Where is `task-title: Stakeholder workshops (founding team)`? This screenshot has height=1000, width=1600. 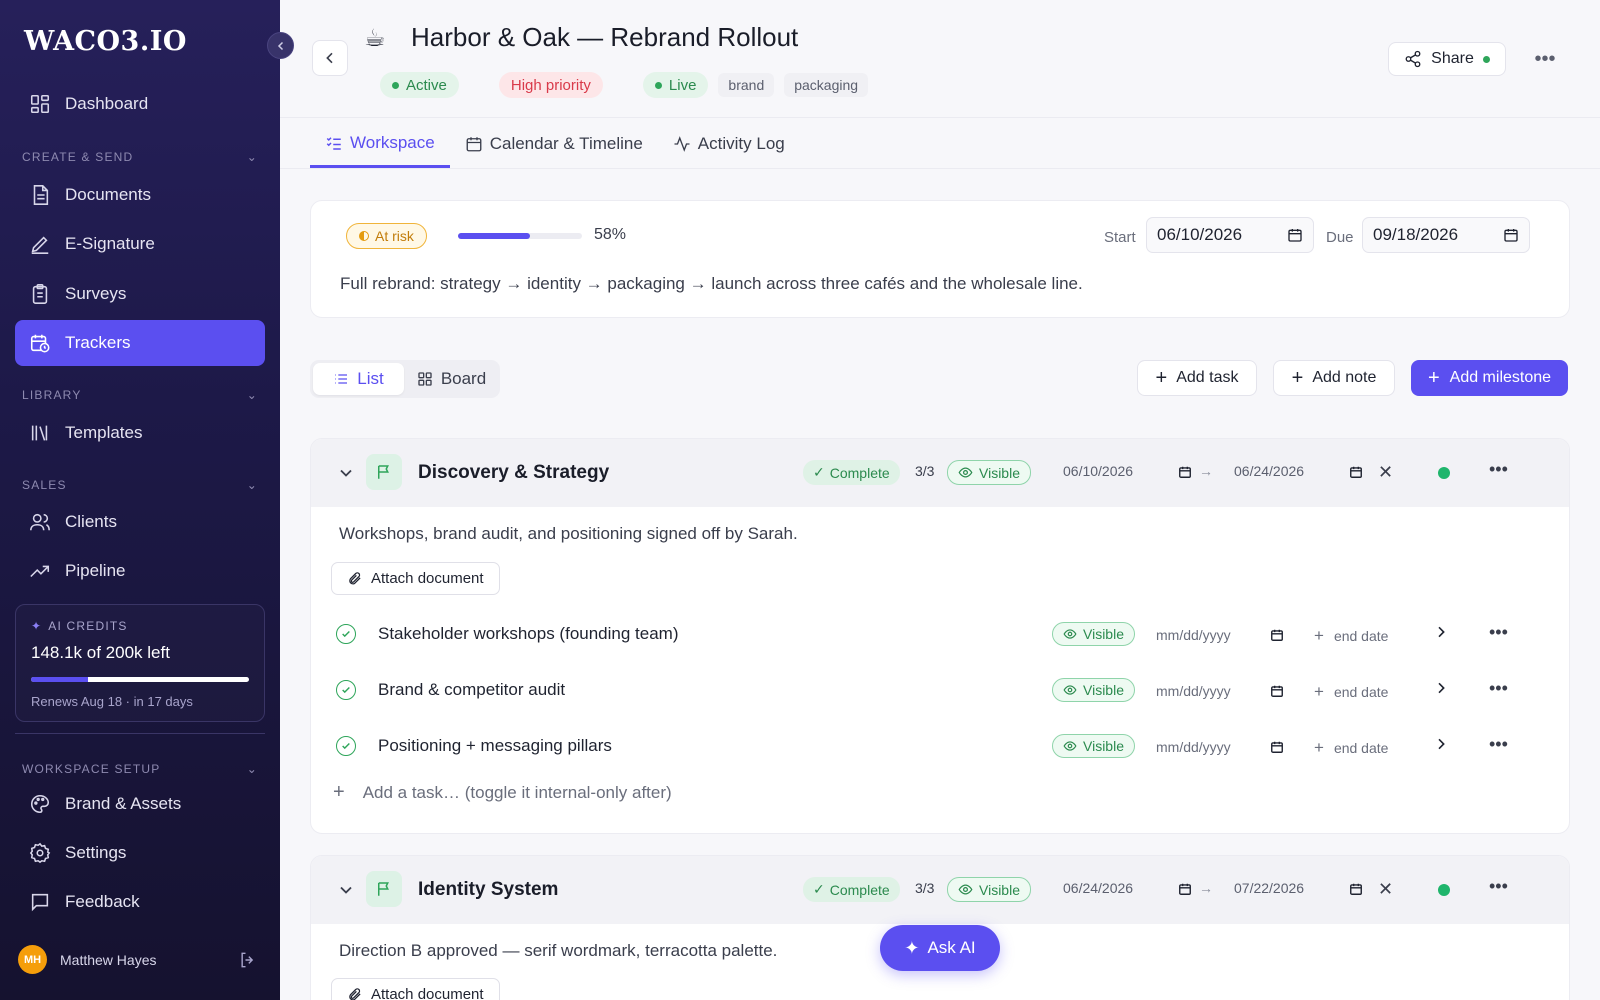
task-title: Stakeholder workshops (founding team) is located at coordinates (528, 634).